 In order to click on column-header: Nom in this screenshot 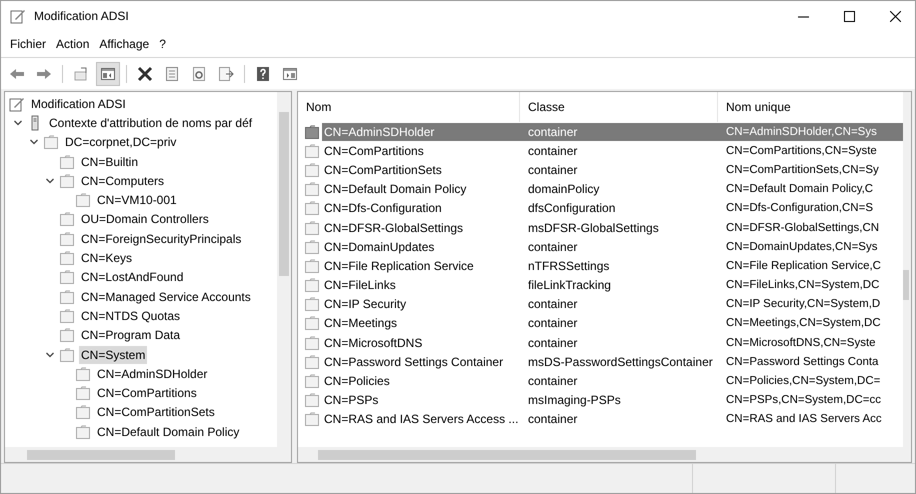, I will do `click(409, 107)`.